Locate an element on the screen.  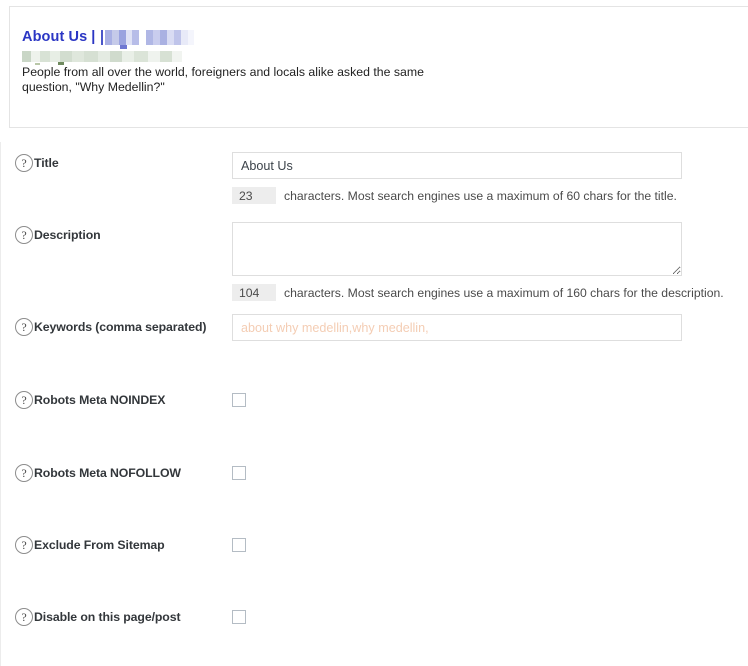
checkbox-disable-page is located at coordinates (239, 617).